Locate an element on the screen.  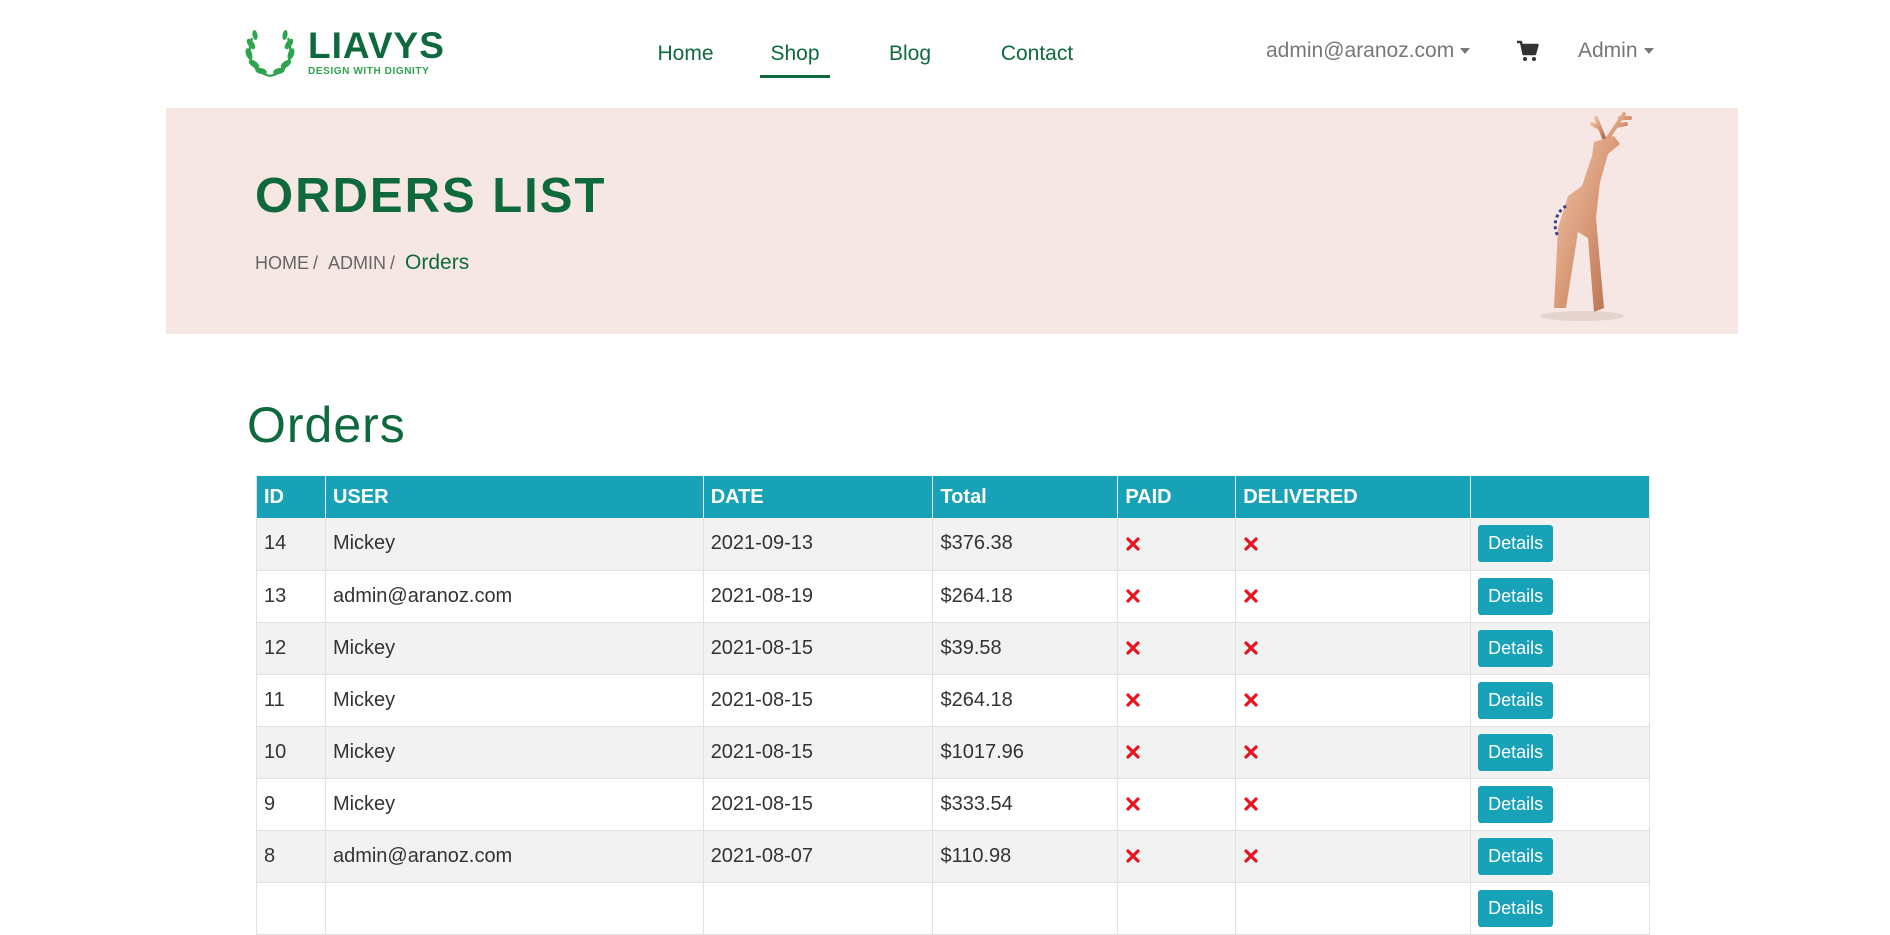
column-header-delivered: DELIVERED is located at coordinates (1353, 497).